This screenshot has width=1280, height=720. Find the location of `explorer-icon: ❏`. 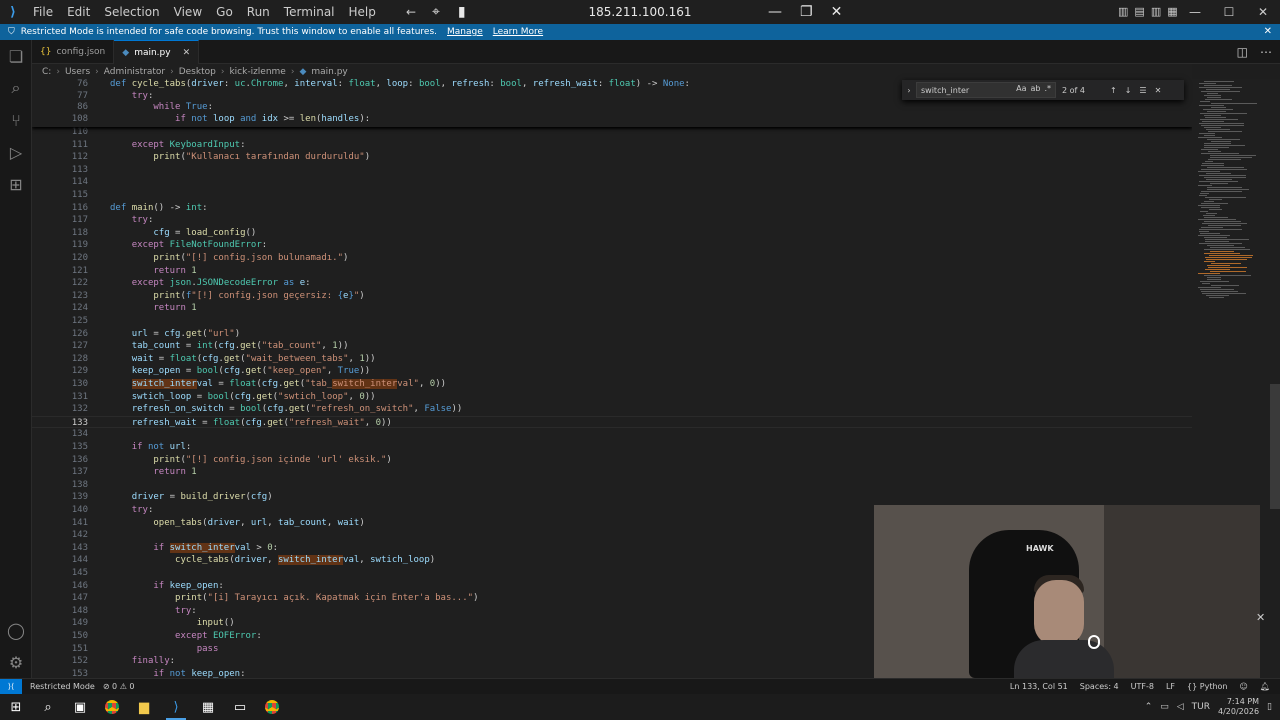

explorer-icon: ❏ is located at coordinates (16, 56).